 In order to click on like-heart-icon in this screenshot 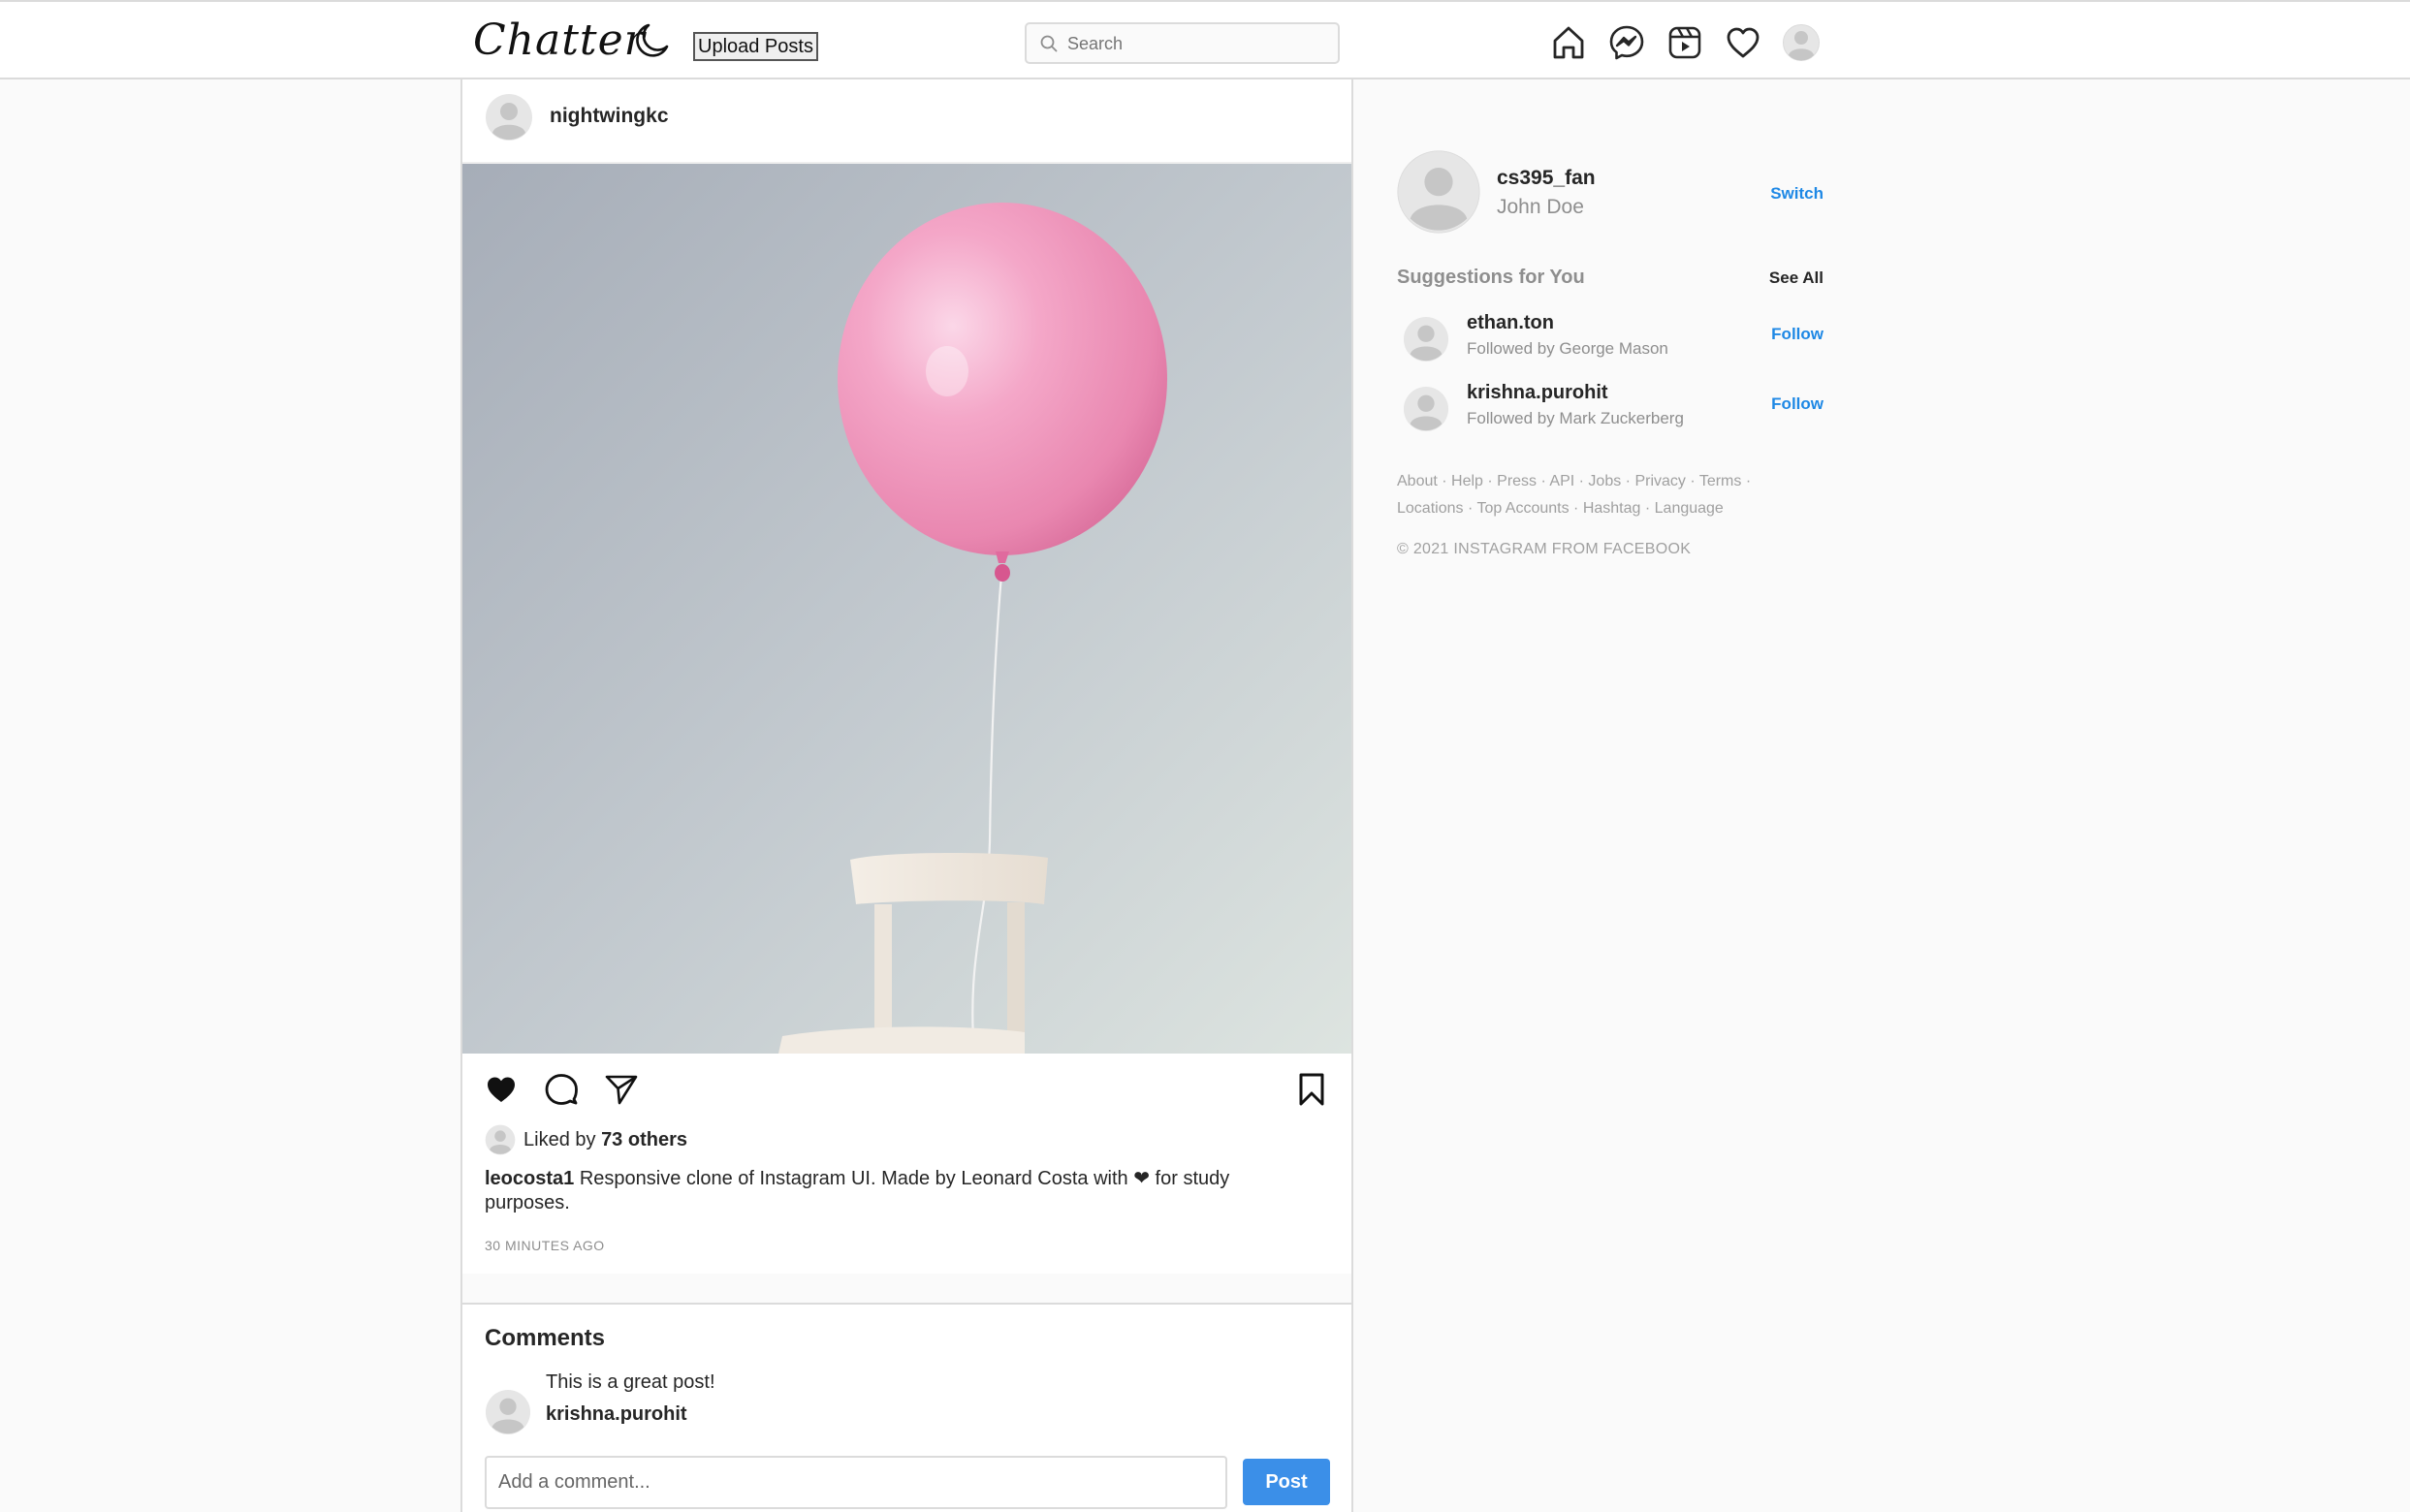, I will do `click(502, 1089)`.